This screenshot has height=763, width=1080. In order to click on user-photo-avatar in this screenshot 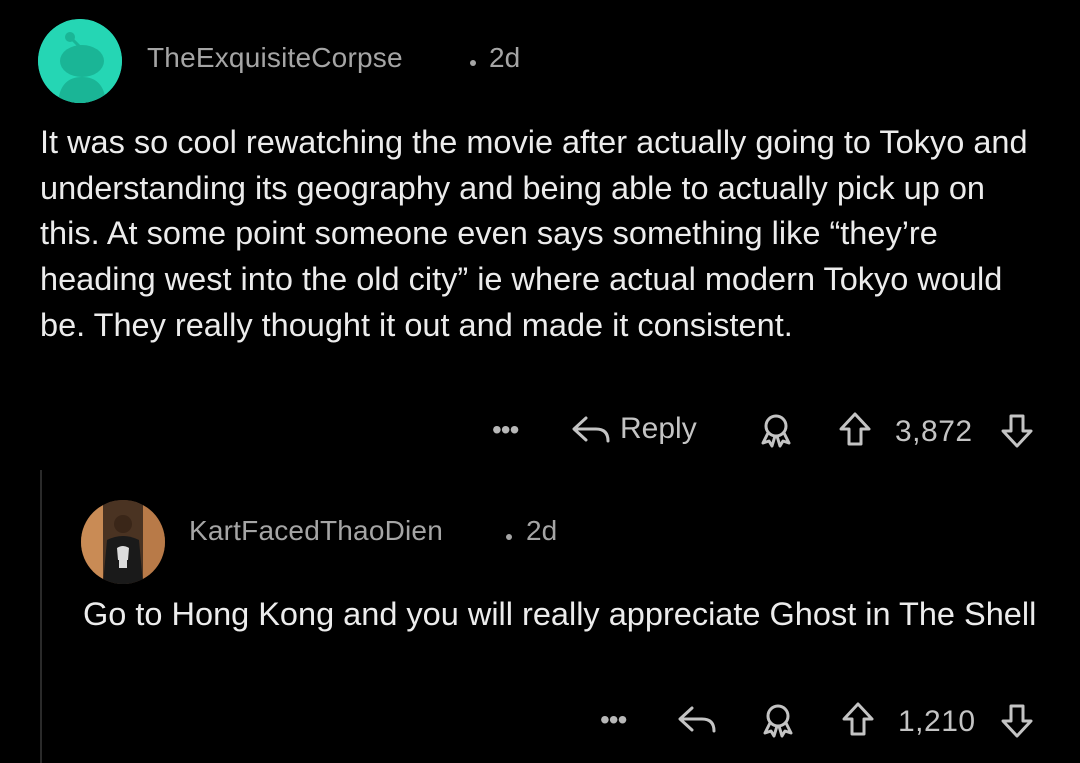, I will do `click(123, 542)`.